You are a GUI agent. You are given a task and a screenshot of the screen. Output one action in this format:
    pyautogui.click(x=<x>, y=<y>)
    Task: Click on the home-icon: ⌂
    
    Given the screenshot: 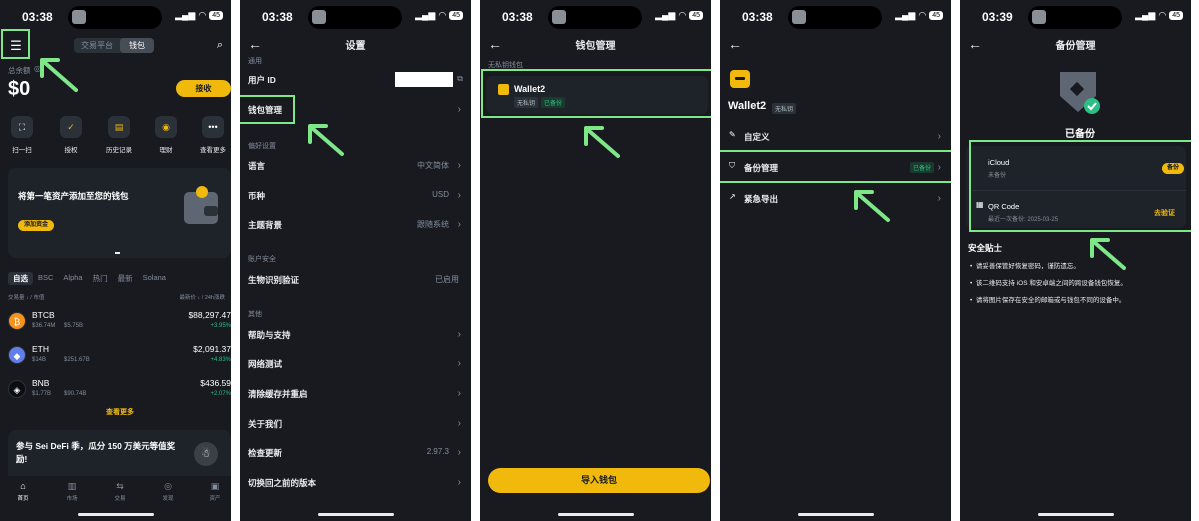 What is the action you would take?
    pyautogui.click(x=23, y=486)
    